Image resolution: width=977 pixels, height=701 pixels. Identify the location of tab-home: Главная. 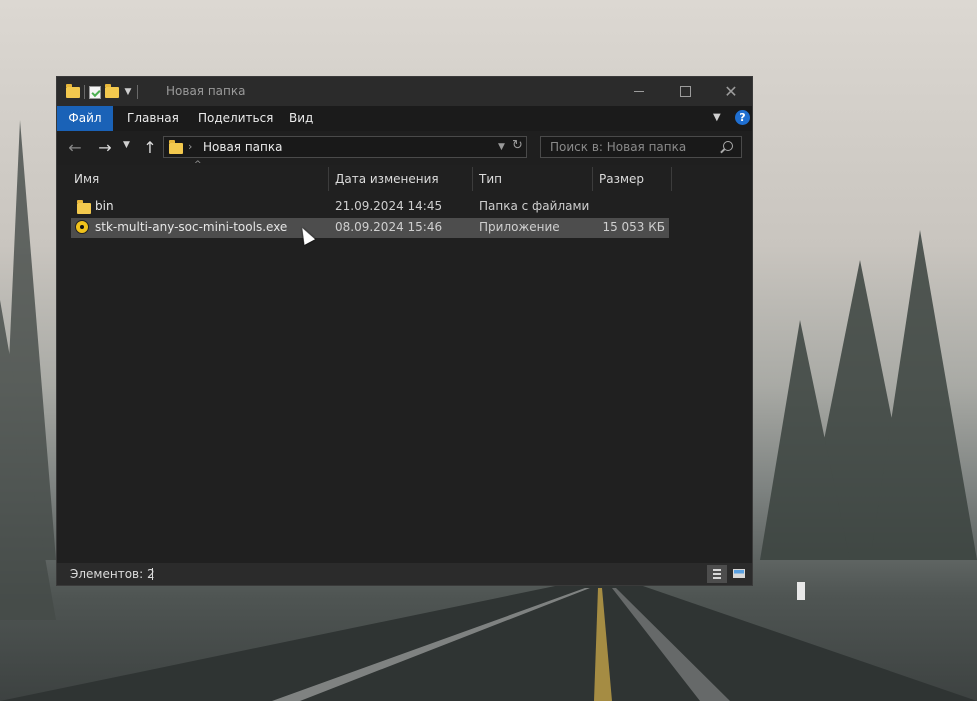
(153, 118).